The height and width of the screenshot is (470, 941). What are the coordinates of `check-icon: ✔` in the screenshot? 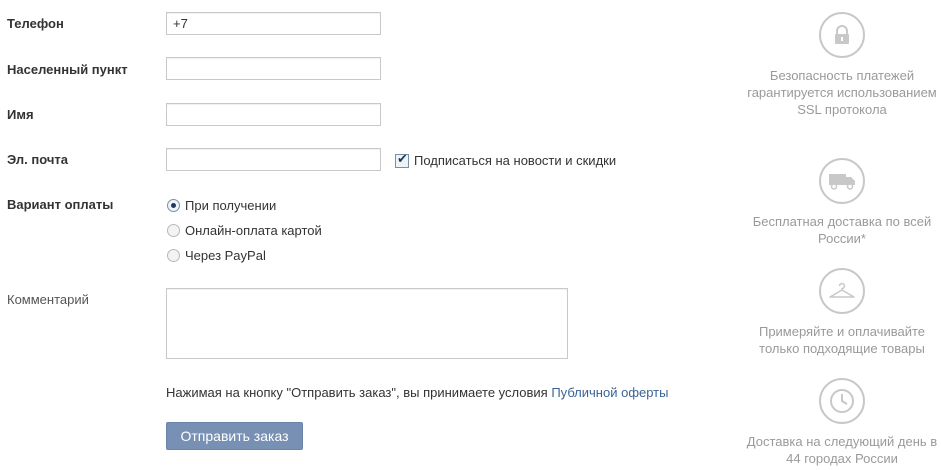 It's located at (402, 158).